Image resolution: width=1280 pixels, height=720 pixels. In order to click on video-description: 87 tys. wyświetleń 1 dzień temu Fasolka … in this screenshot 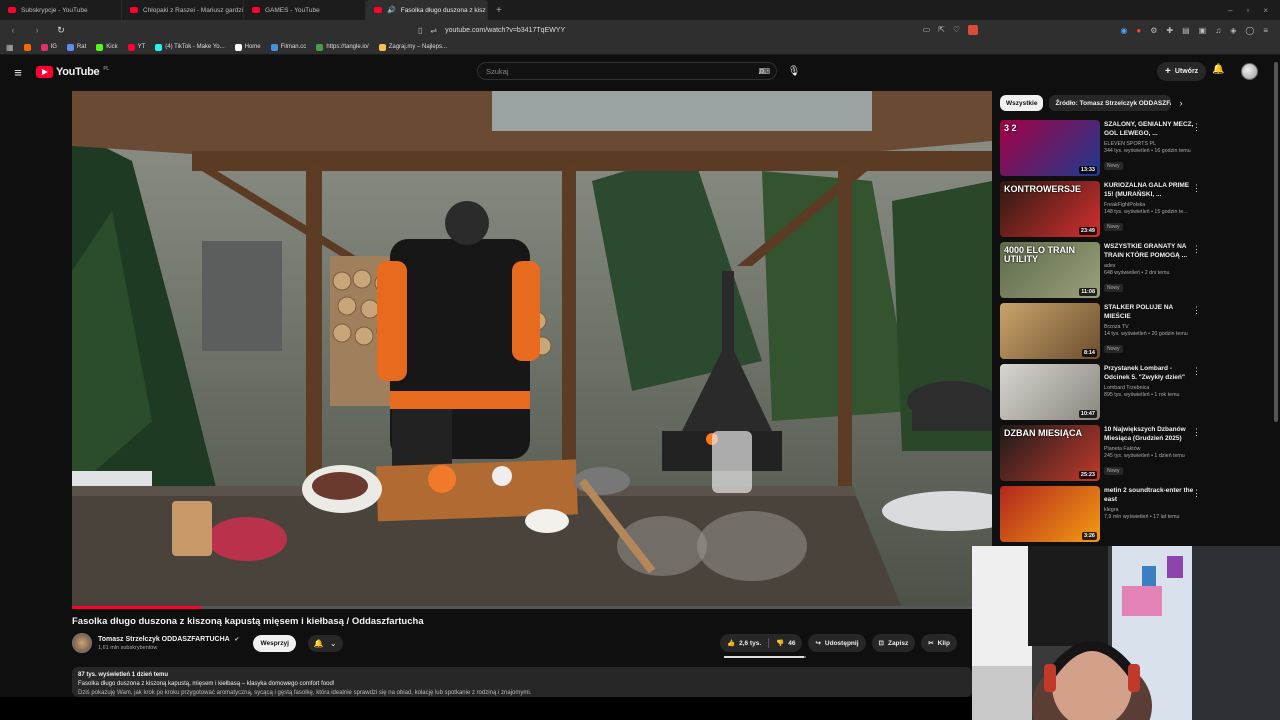, I will do `click(522, 682)`.